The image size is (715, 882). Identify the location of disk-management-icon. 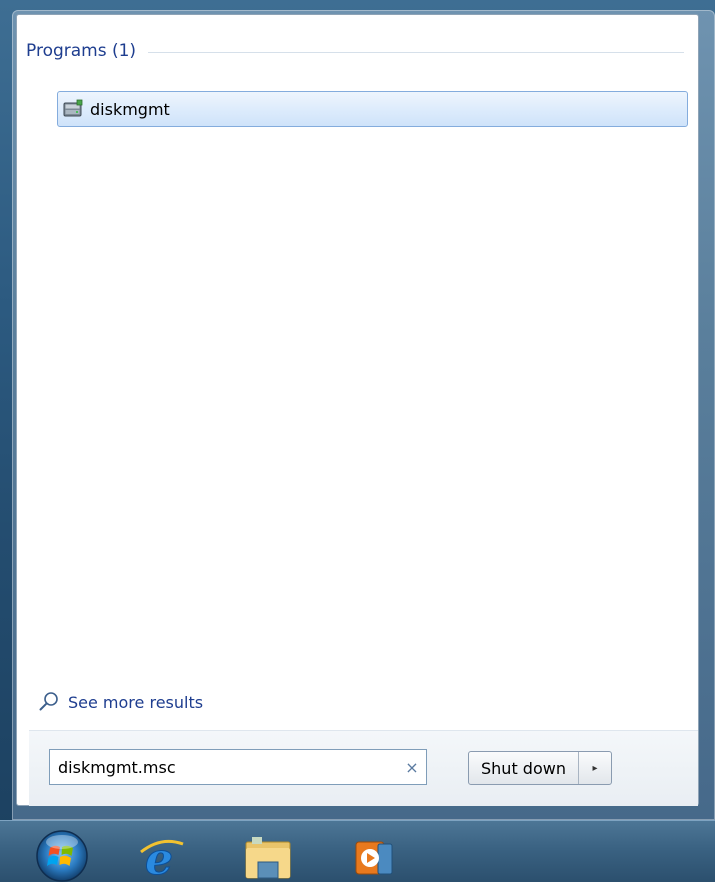
(73, 108).